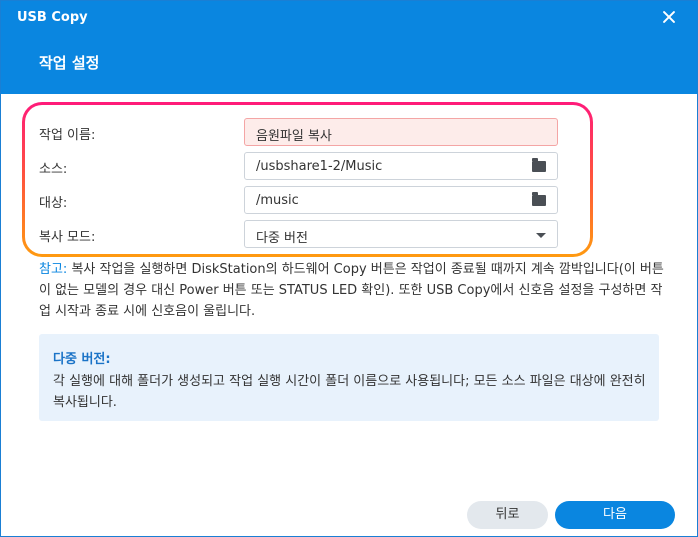 This screenshot has width=698, height=537. Describe the element at coordinates (615, 515) in the screenshot. I see `next-button: 다음` at that location.